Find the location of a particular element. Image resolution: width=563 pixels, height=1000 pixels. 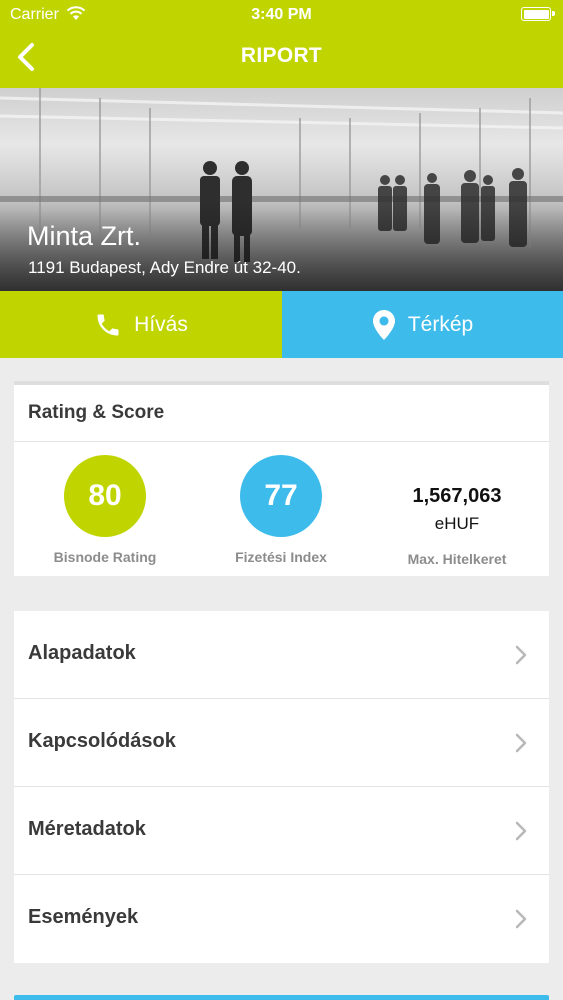

battery-icon is located at coordinates (538, 14).